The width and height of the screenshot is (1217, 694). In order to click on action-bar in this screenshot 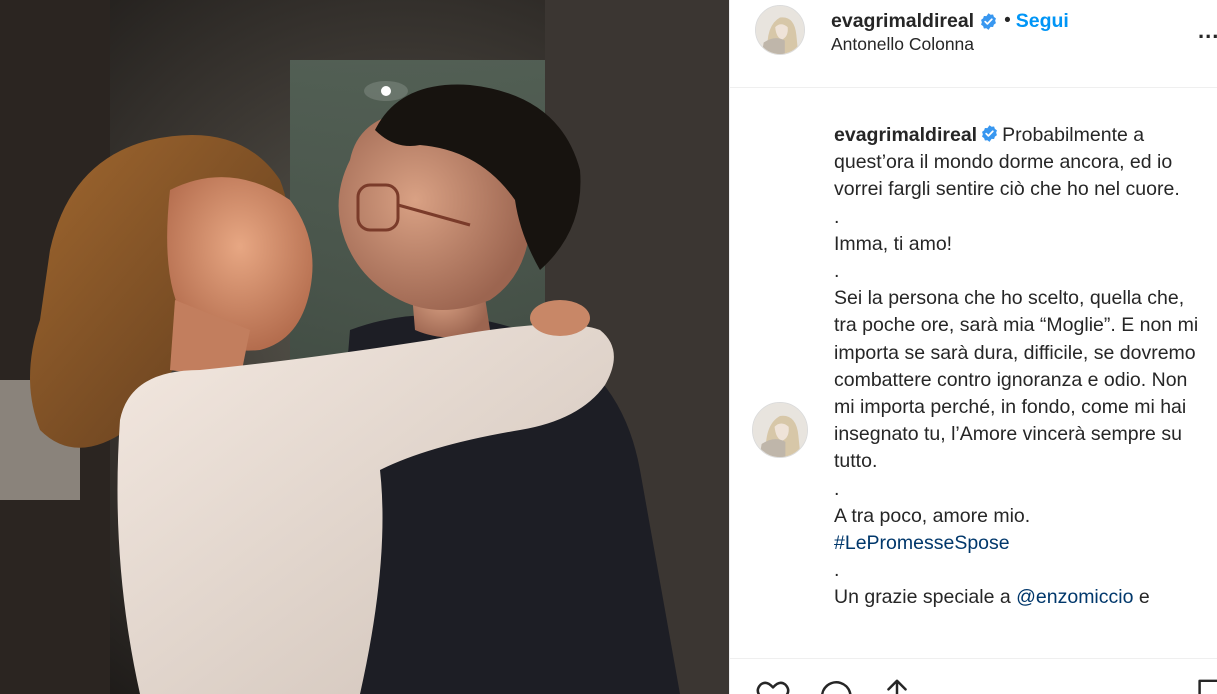, I will do `click(973, 676)`.